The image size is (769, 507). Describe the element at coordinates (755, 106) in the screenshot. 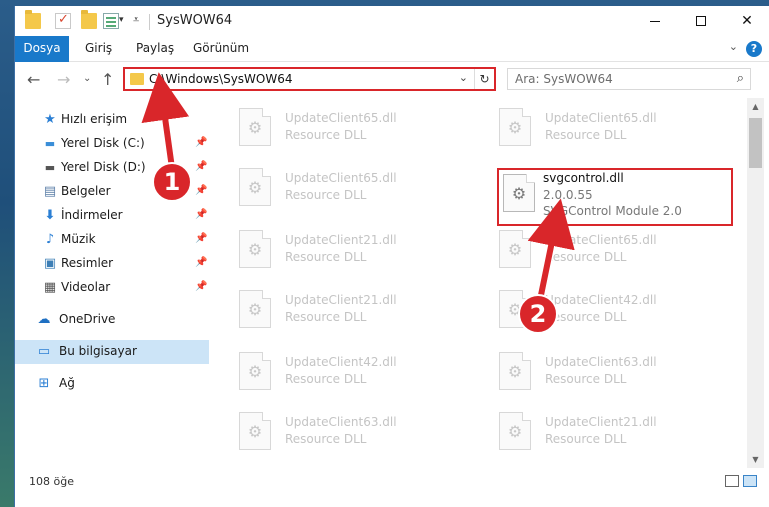

I see `scroll-up-icon: ▲` at that location.